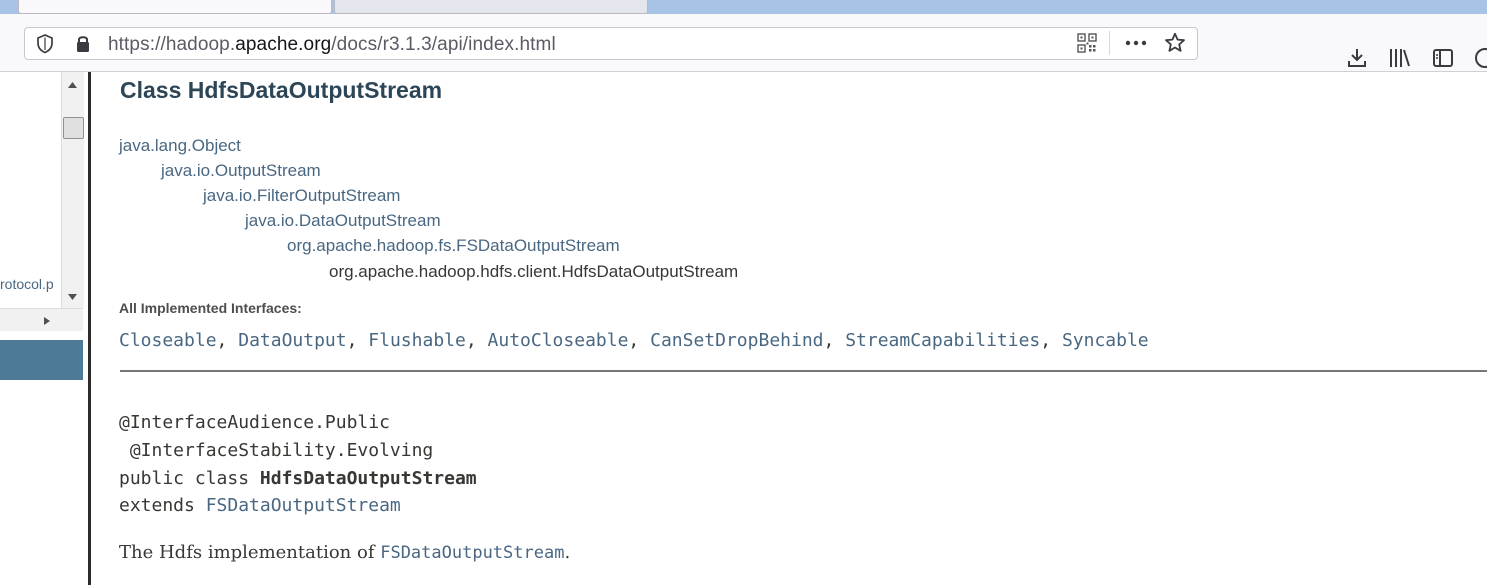  I want to click on vertical-scrollbar, so click(72, 190).